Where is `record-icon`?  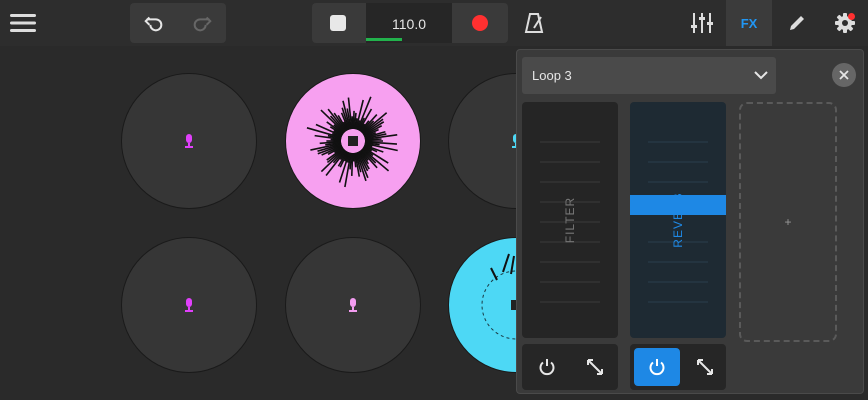
record-icon is located at coordinates (480, 23).